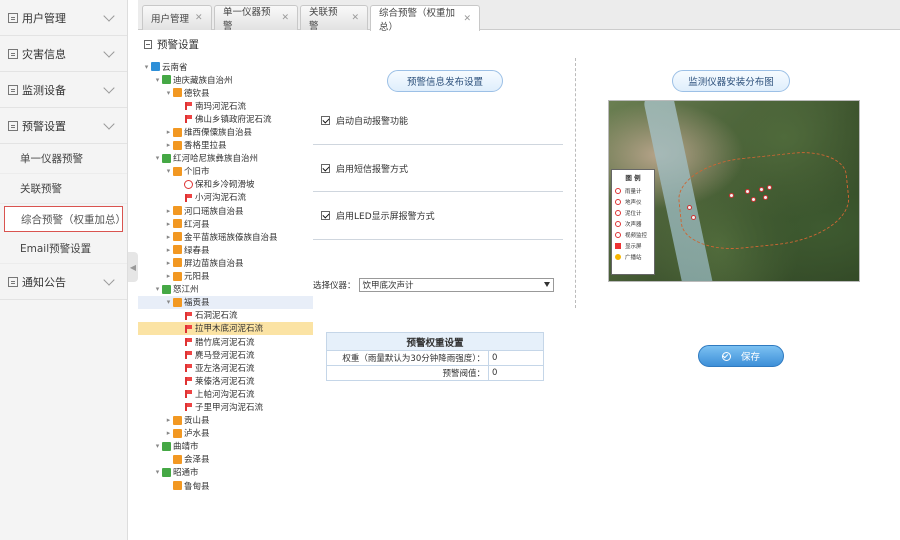  Describe the element at coordinates (334, 18) in the screenshot. I see `tab-item: 关联预警 ✕` at that location.